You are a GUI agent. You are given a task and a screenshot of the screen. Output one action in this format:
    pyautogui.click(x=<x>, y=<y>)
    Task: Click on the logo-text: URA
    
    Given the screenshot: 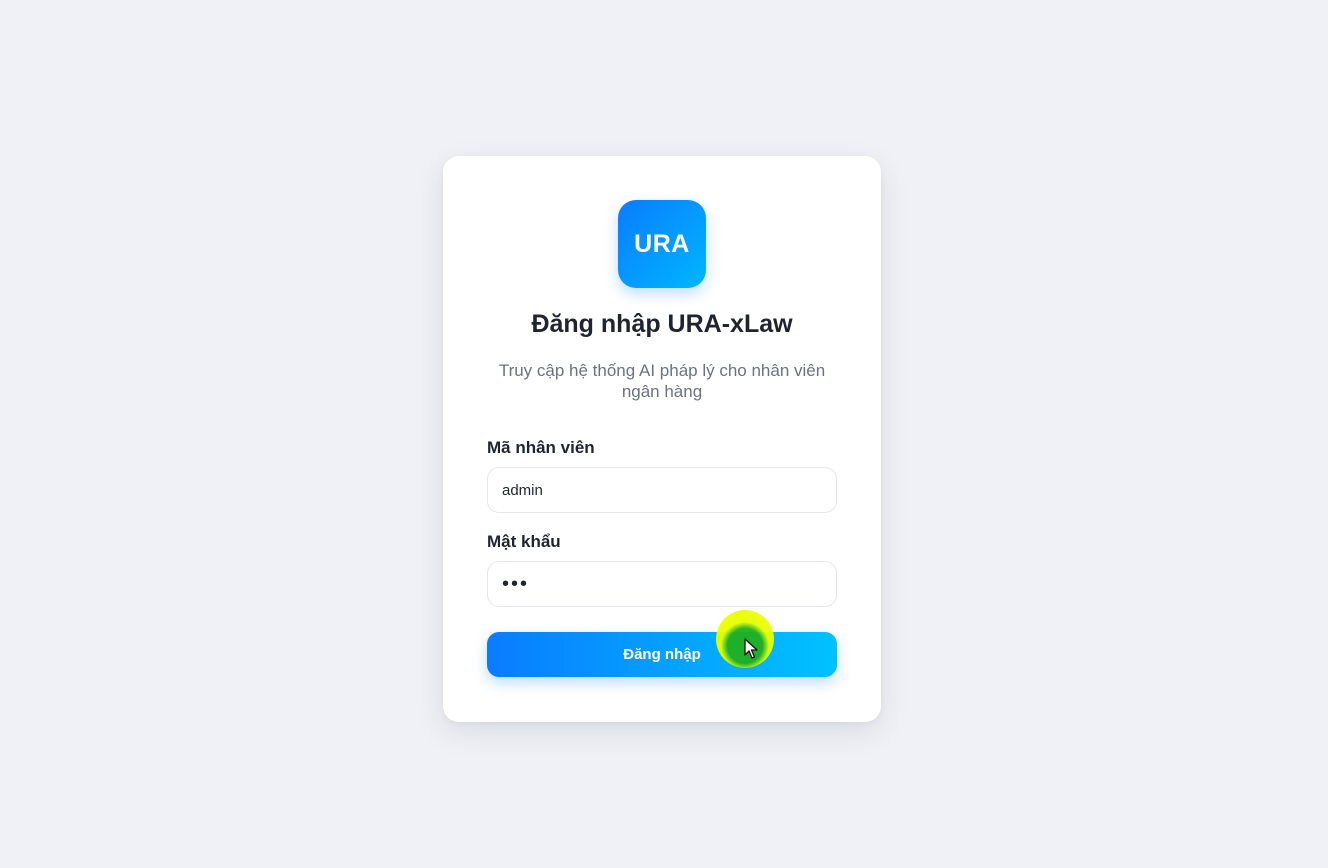 What is the action you would take?
    pyautogui.click(x=662, y=243)
    